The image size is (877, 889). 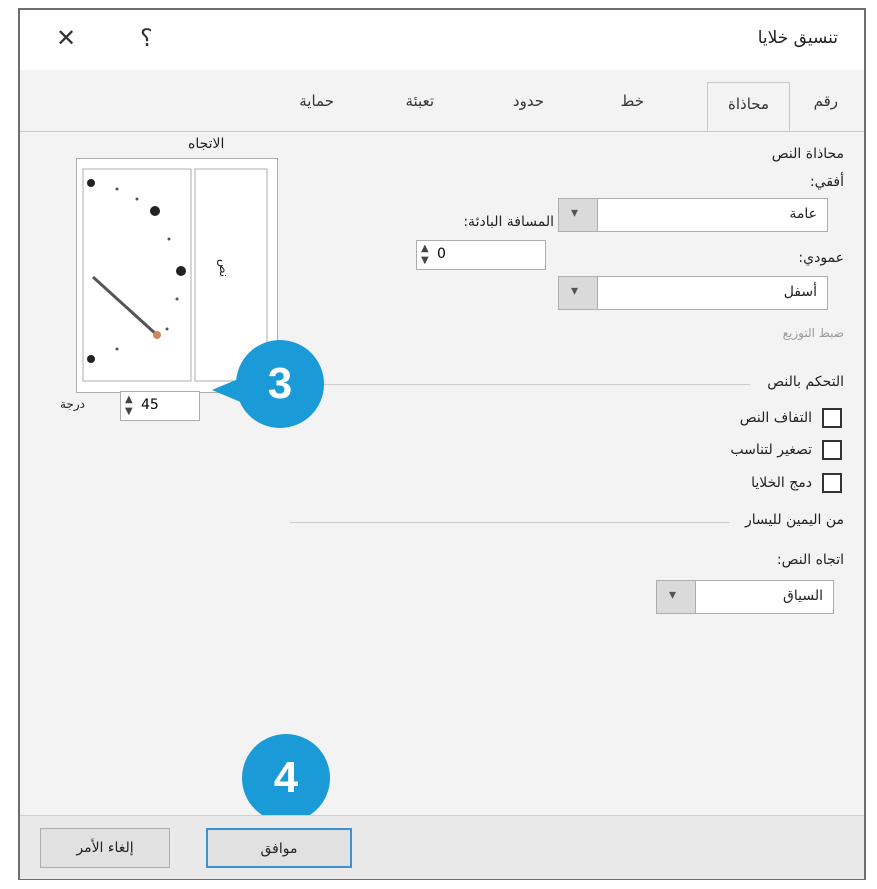 I want to click on dialog-title: تنسيق خلايا, so click(x=797, y=38).